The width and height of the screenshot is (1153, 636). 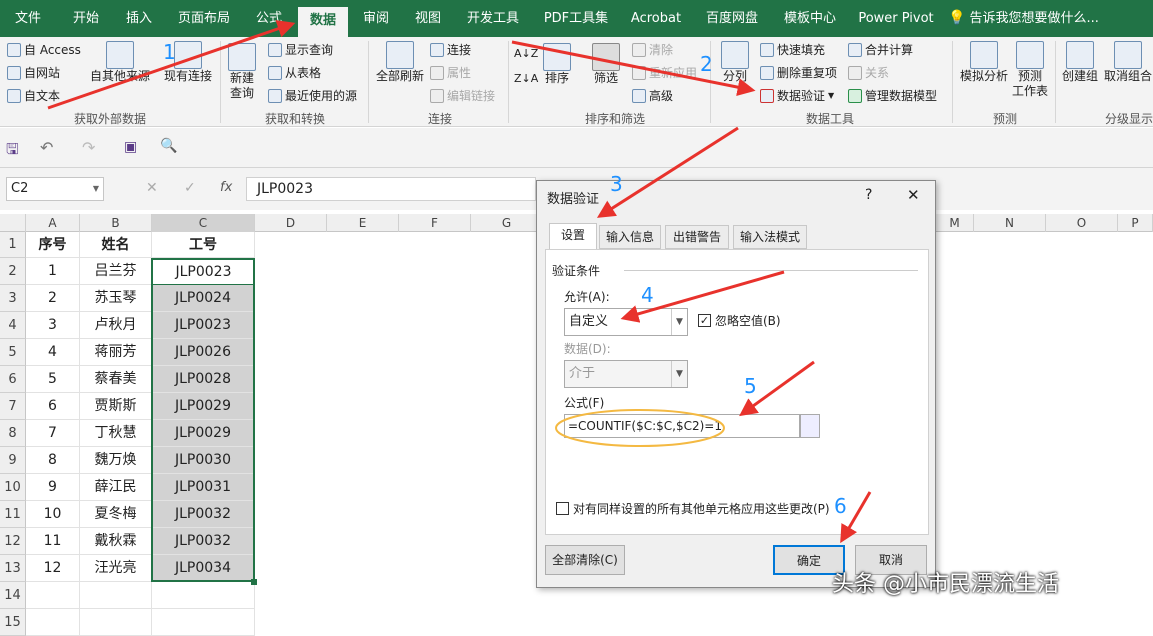 I want to click on watermark-text: 头条 @小市民漂流生活, so click(x=945, y=584).